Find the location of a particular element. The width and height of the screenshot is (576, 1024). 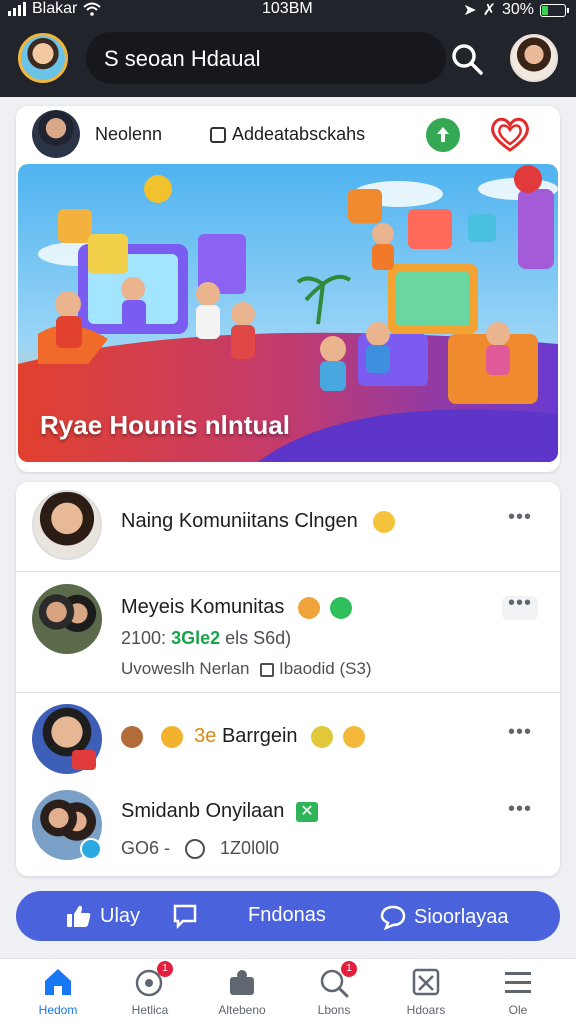

marketplace-icon is located at coordinates (426, 982).